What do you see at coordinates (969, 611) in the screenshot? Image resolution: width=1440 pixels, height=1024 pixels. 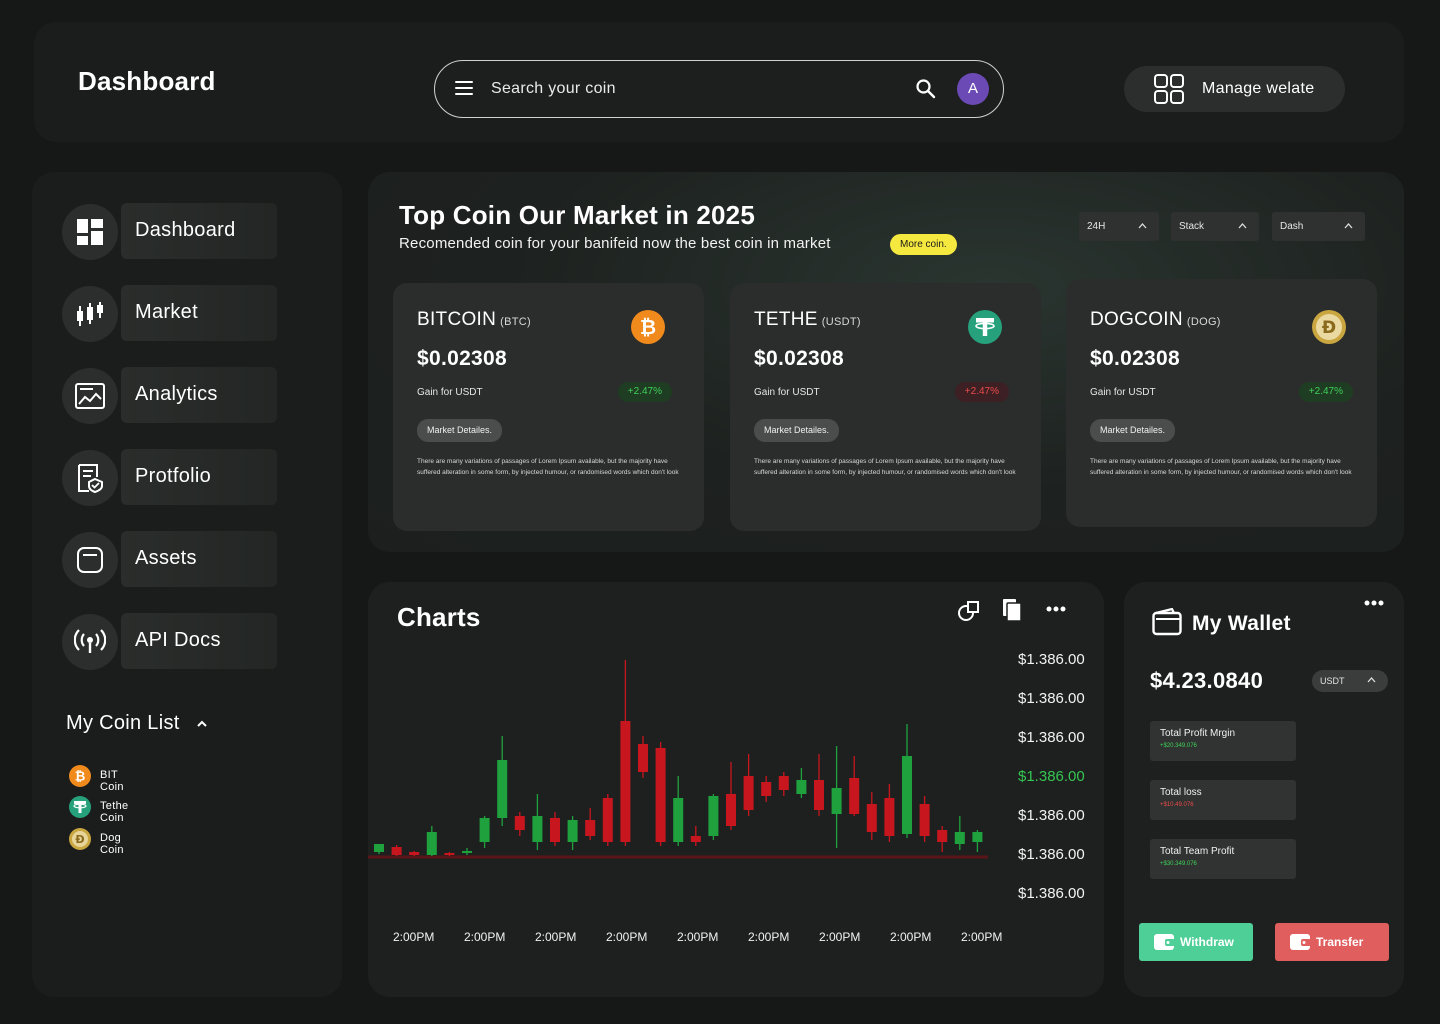 I see `shapes-icon` at bounding box center [969, 611].